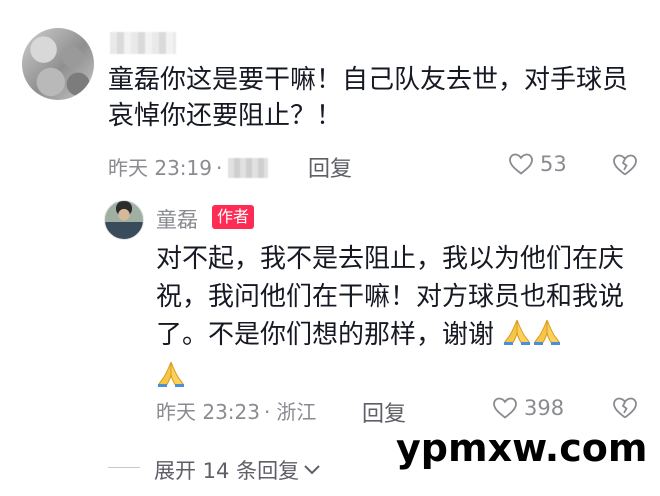  I want to click on comment-time: 昨天 23:19, so click(160, 168).